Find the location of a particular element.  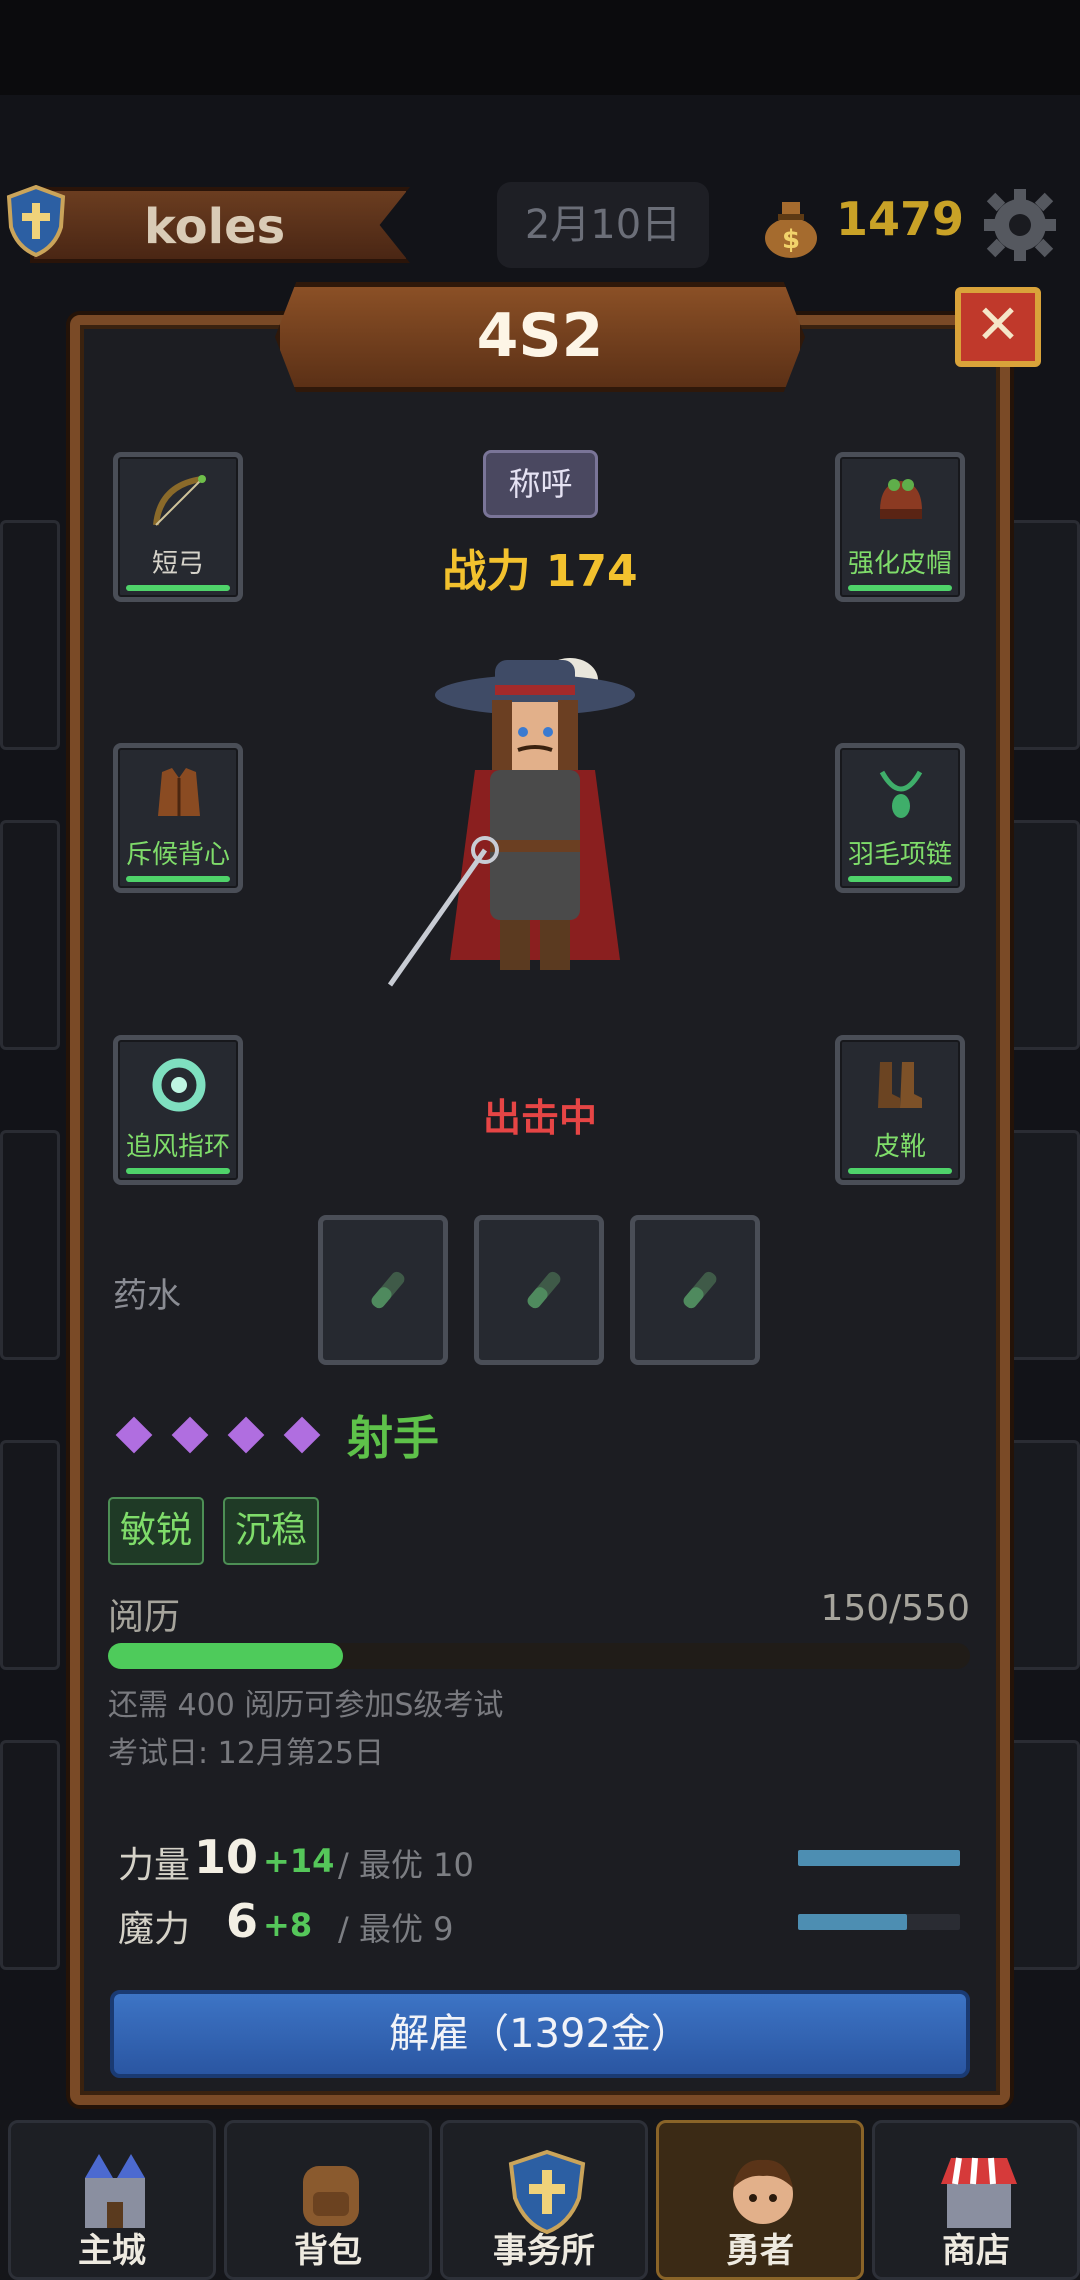

experience-value: 150/550 is located at coordinates (895, 1608).